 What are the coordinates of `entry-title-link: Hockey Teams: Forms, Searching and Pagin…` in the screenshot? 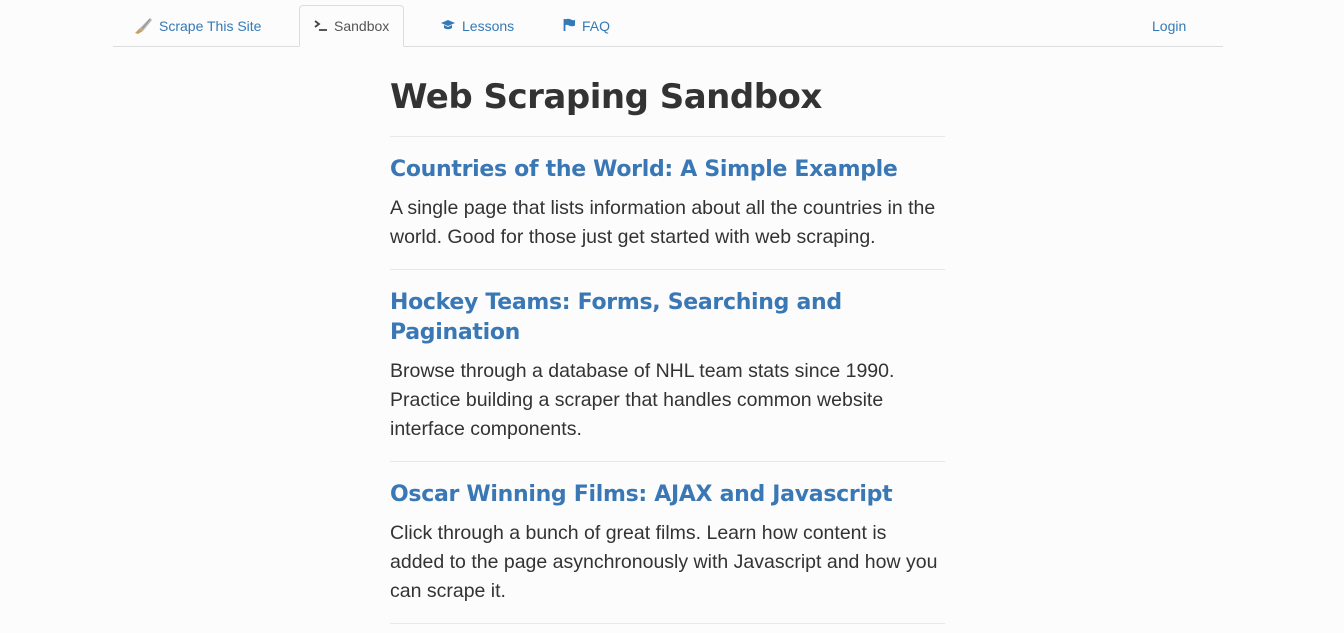 It's located at (667, 318).